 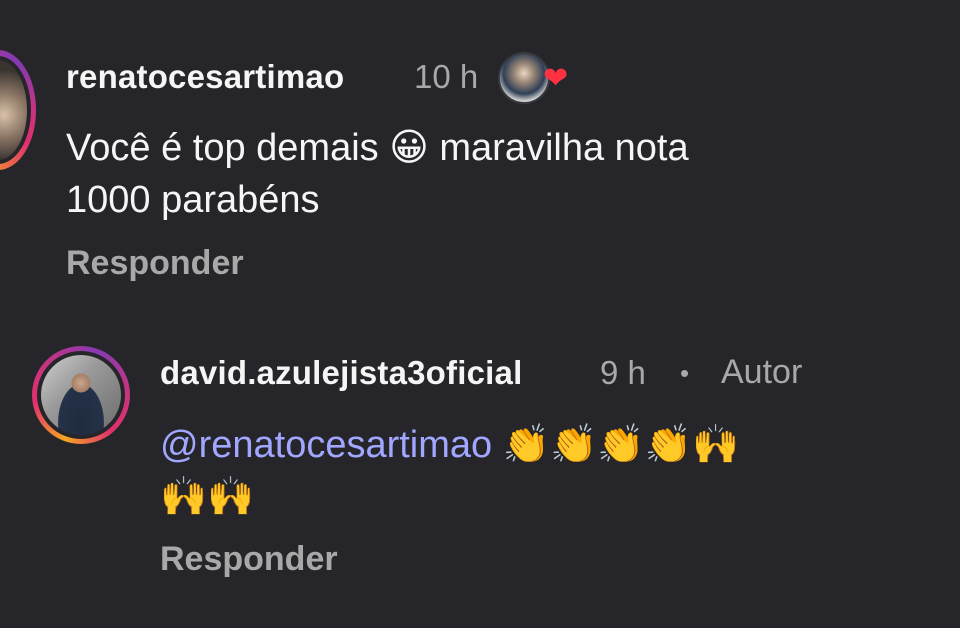 I want to click on avatar-photo, so click(x=81, y=395).